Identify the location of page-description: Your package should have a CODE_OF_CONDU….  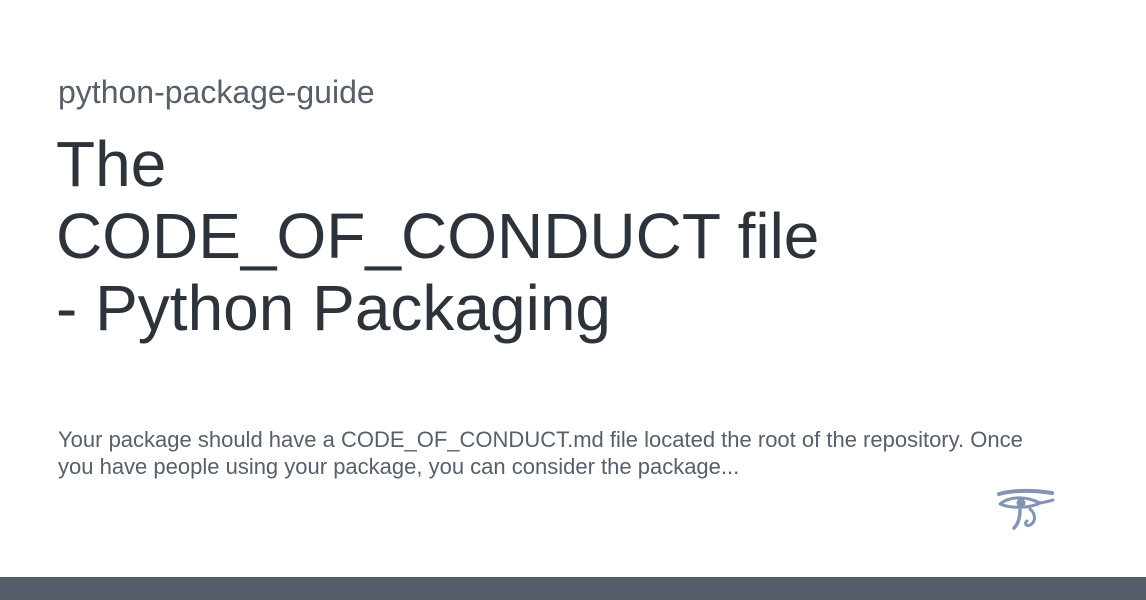
(540, 453).